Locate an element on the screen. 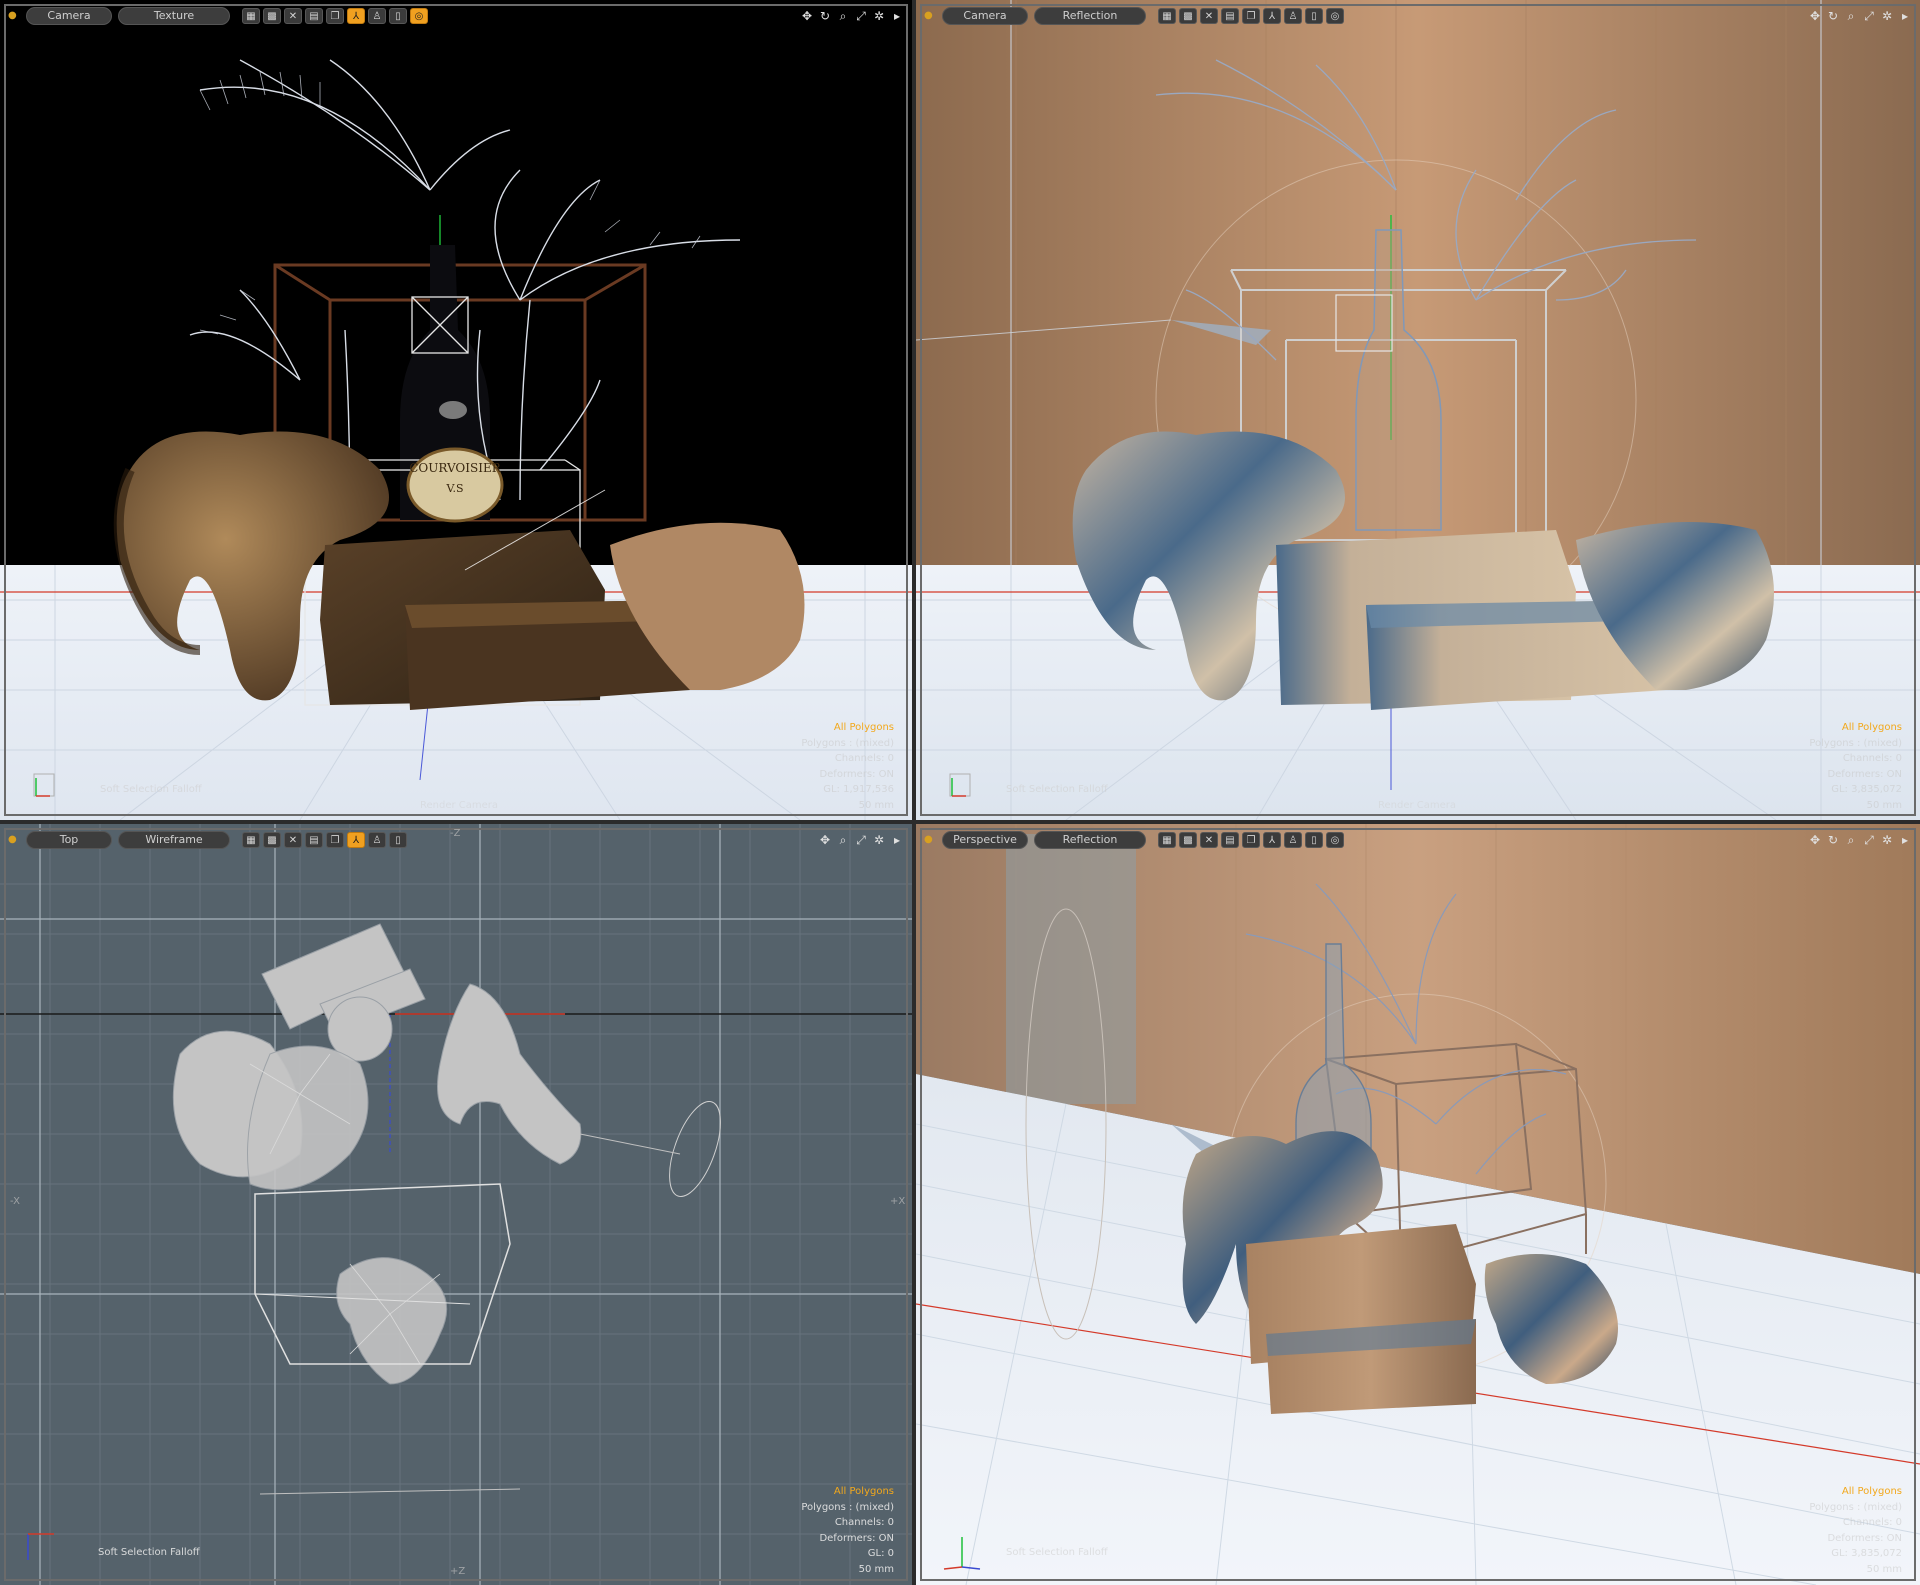 The width and height of the screenshot is (1920, 1585). bottle-label-sub: V.S is located at coordinates (454, 488).